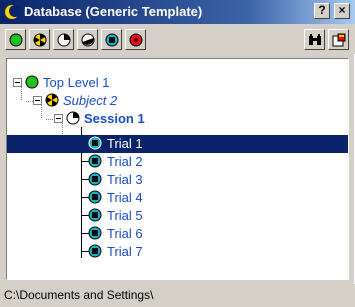  I want to click on title-bar: Database (Generic Template) ? ×, so click(177, 12).